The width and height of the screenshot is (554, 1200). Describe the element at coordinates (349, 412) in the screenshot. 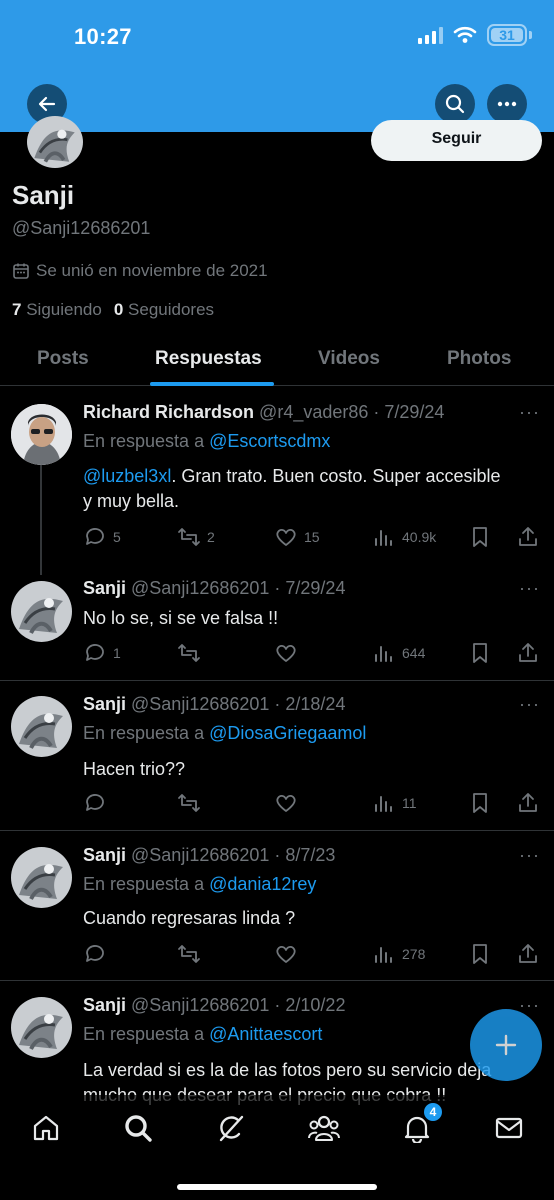

I see `author-meta: @r4_vader86 · 7/29/24` at that location.